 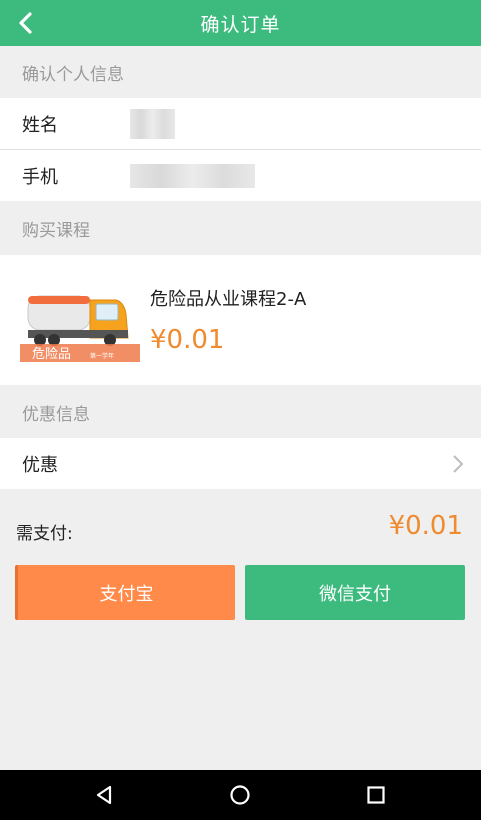 I want to click on total-row: 需支付: ¥0.01, so click(x=240, y=529).